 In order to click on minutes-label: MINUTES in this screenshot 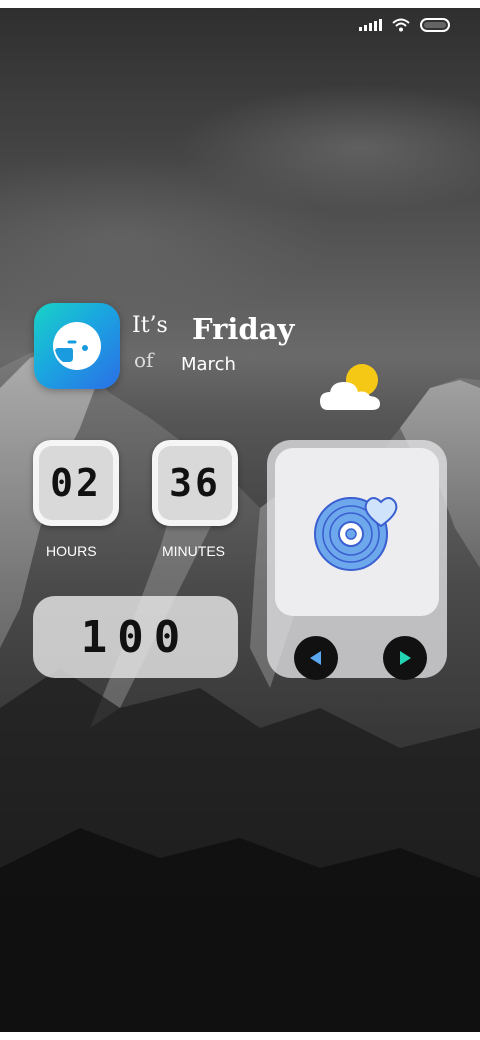, I will do `click(193, 551)`.